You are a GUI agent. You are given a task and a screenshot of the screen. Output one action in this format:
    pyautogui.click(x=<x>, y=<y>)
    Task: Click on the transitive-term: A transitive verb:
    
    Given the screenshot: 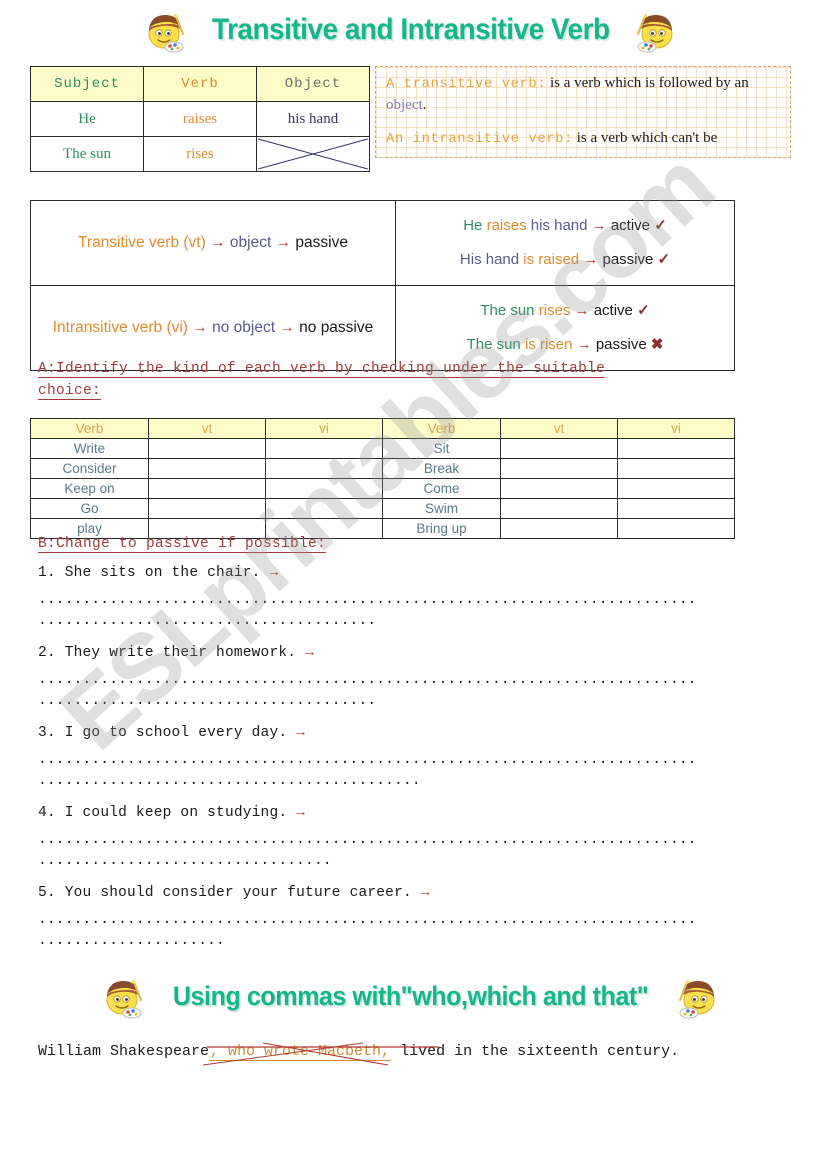 What is the action you would take?
    pyautogui.click(x=466, y=84)
    